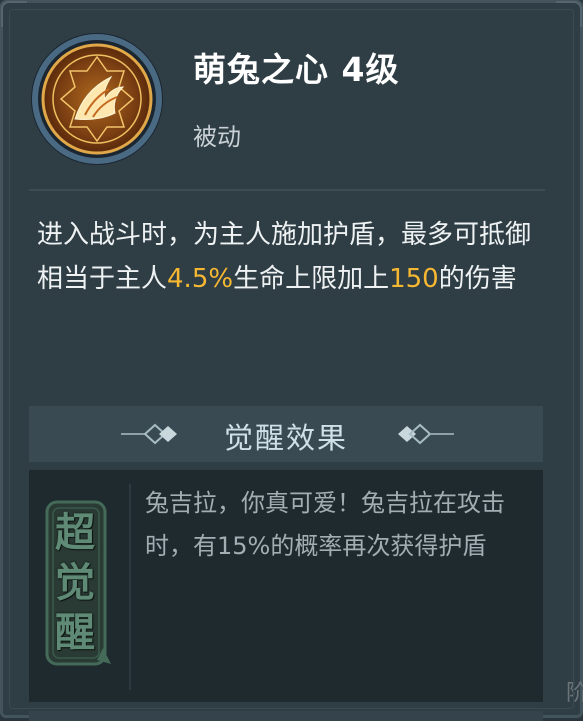  Describe the element at coordinates (426, 434) in the screenshot. I see `right-diamond-ornament-icon` at that location.